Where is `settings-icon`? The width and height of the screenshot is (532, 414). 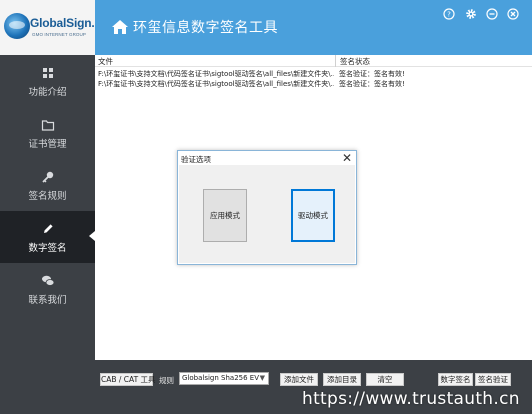 settings-icon is located at coordinates (471, 14).